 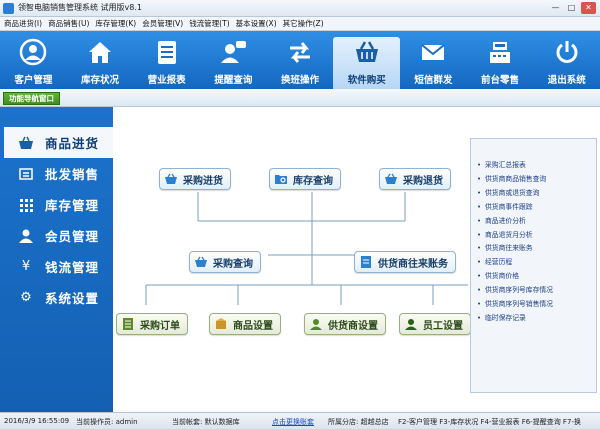 What do you see at coordinates (72, 298) in the screenshot?
I see `sidebar-item-label: 系统设置` at bounding box center [72, 298].